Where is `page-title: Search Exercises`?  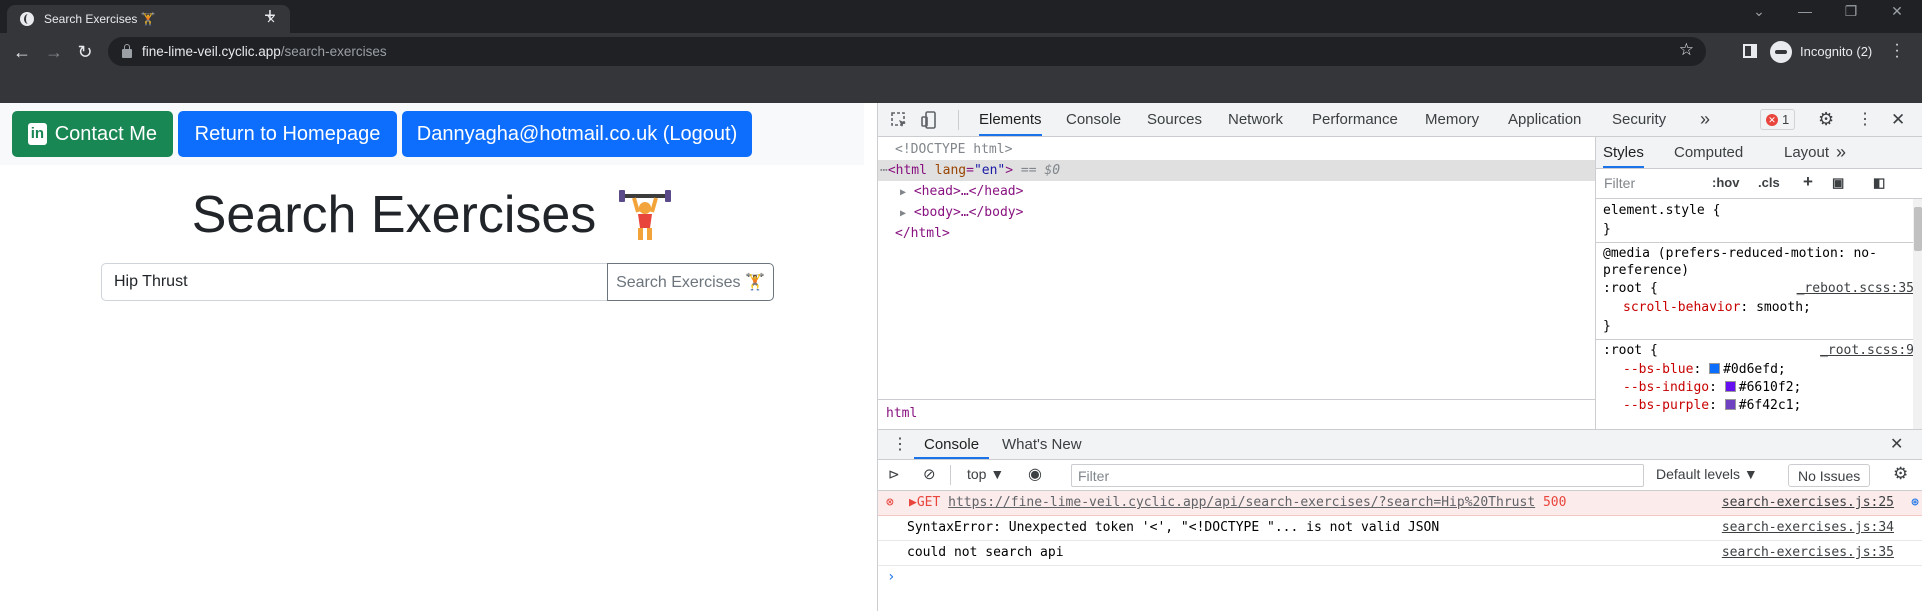
page-title: Search Exercises is located at coordinates (394, 215).